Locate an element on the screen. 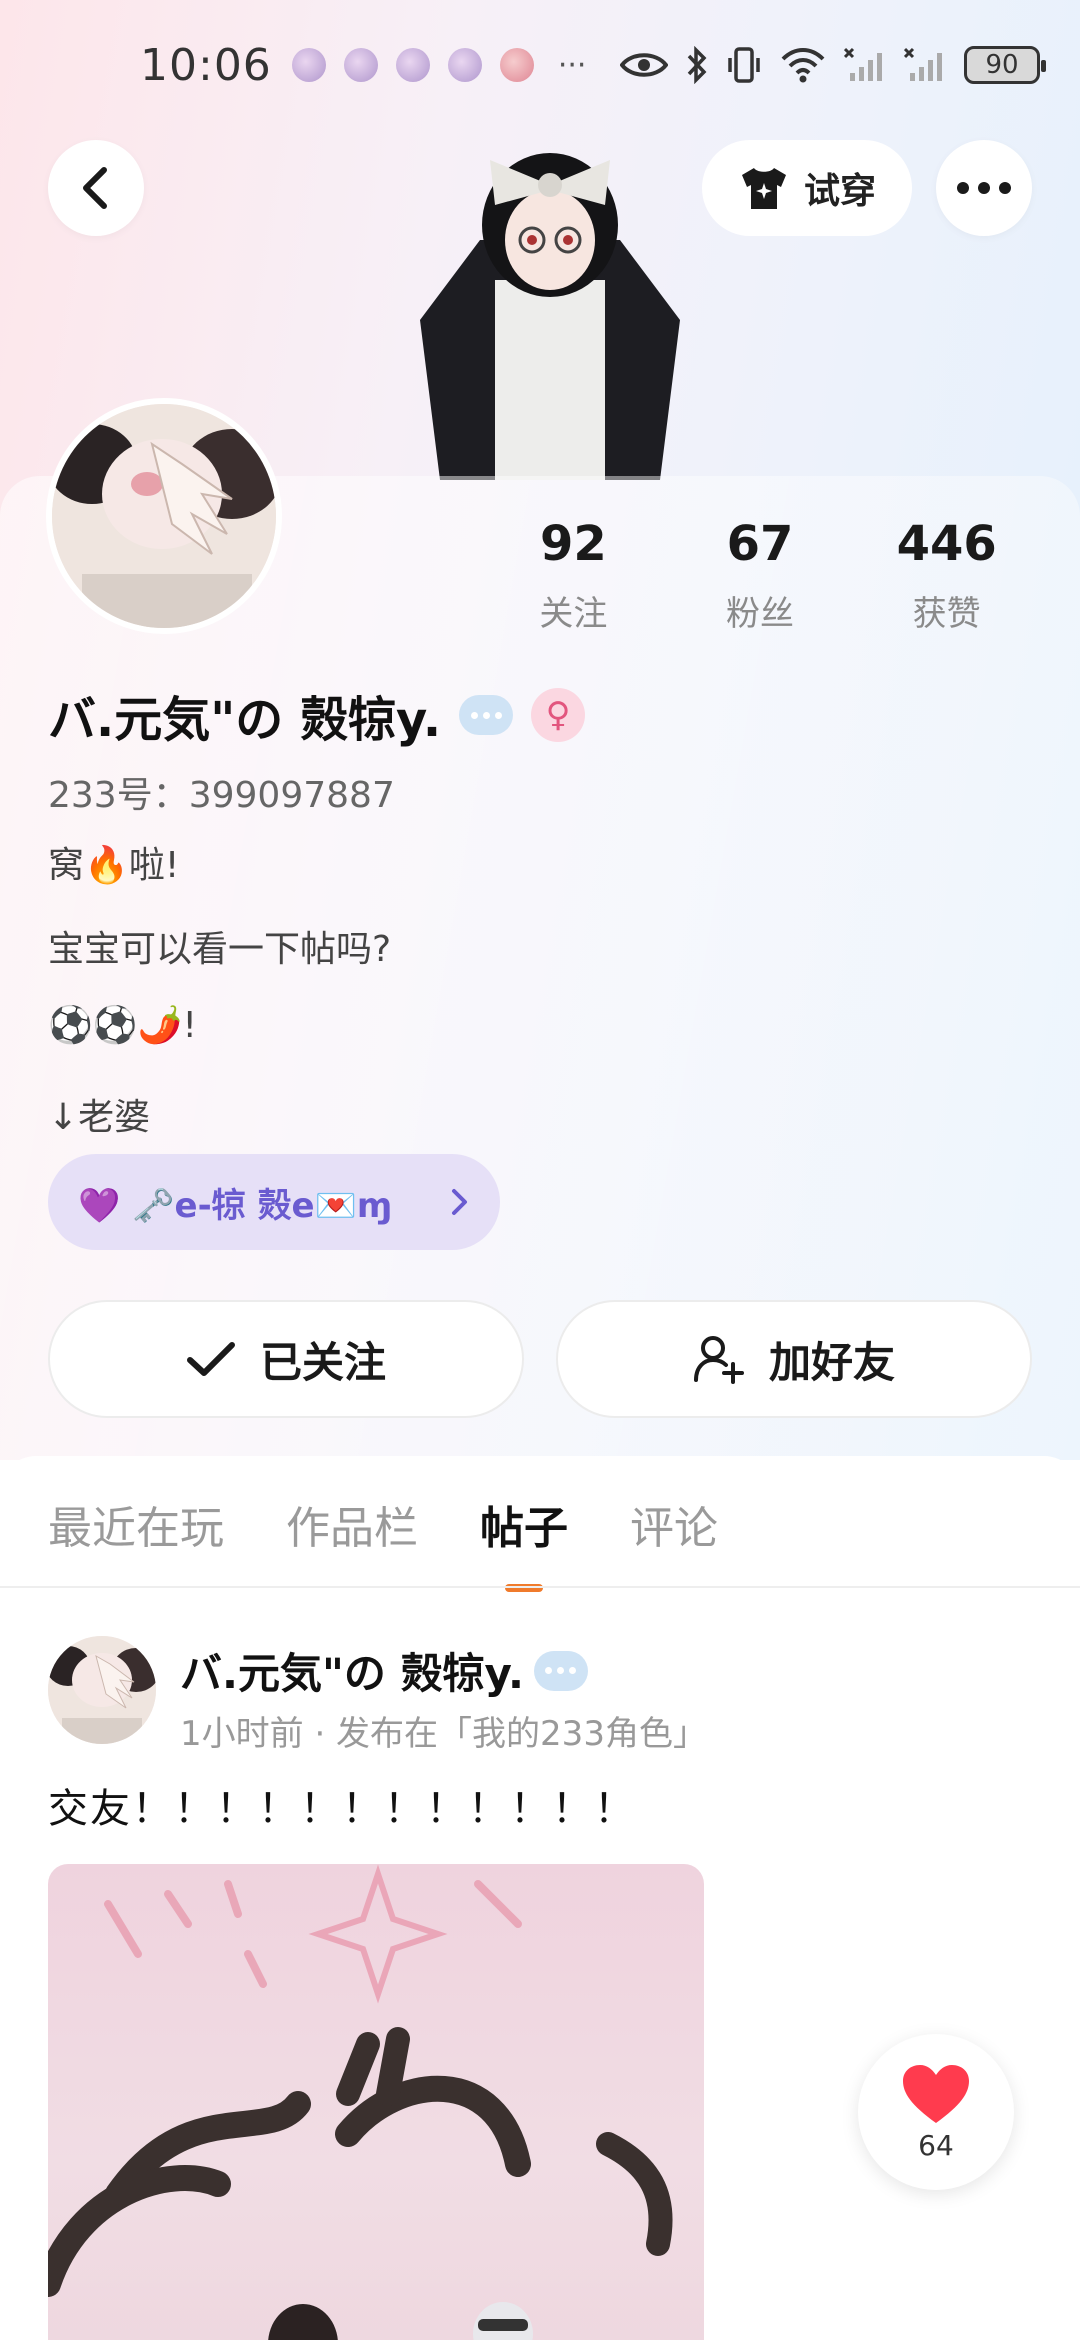  profile-tabs: 最近在玩 作品栏 帖子 评论 is located at coordinates (383, 1542).